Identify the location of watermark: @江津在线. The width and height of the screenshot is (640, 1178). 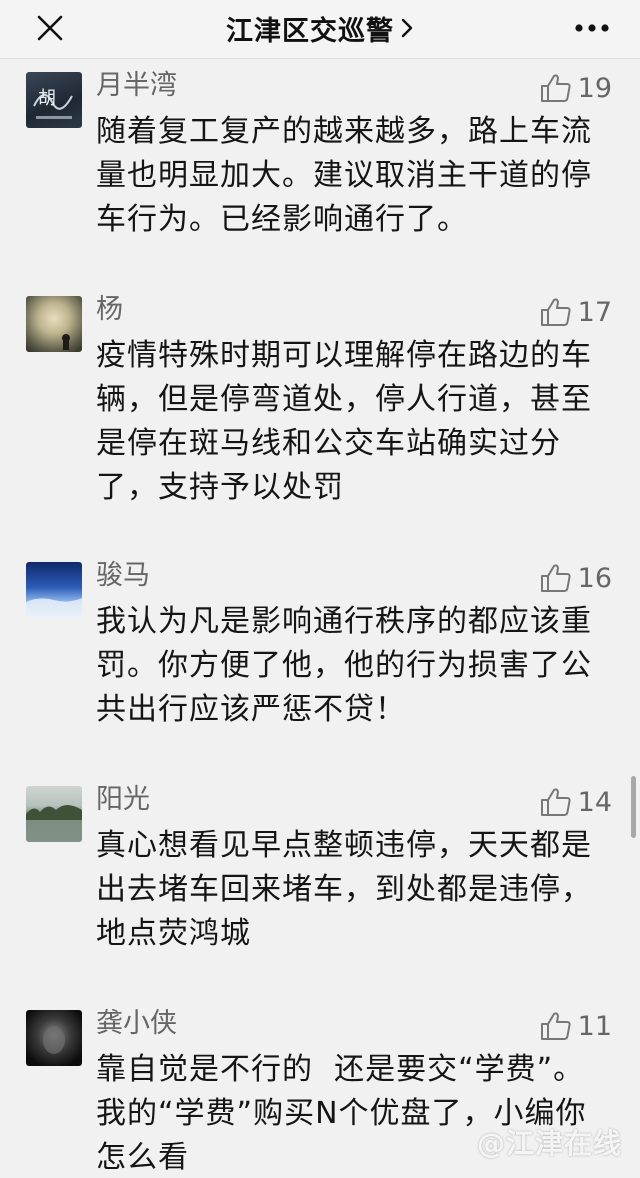
(549, 1143).